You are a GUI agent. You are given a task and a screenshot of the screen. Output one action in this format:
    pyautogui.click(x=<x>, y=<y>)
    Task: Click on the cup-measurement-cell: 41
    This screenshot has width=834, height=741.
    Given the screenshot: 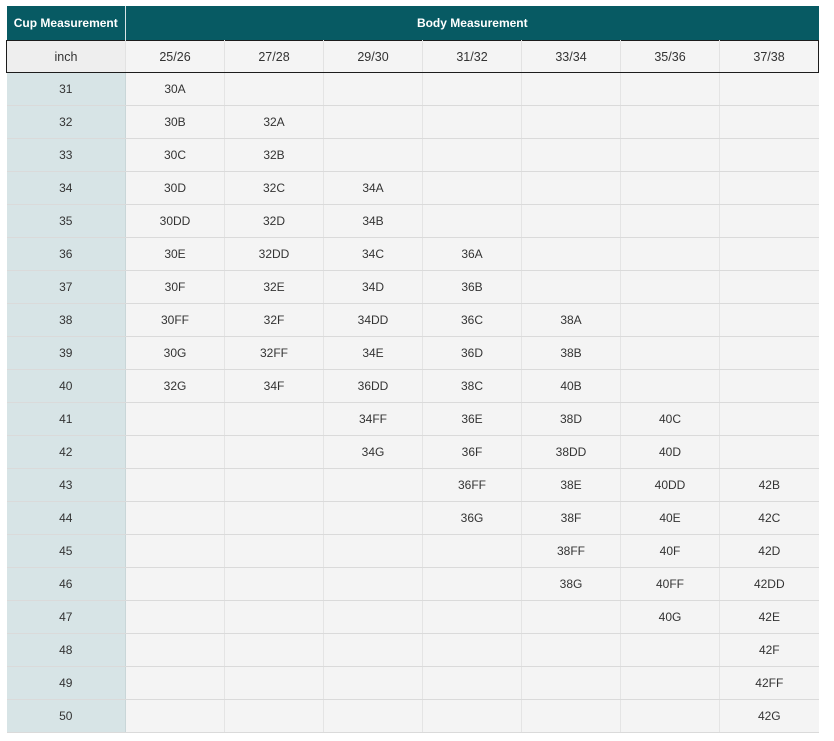 What is the action you would take?
    pyautogui.click(x=66, y=419)
    